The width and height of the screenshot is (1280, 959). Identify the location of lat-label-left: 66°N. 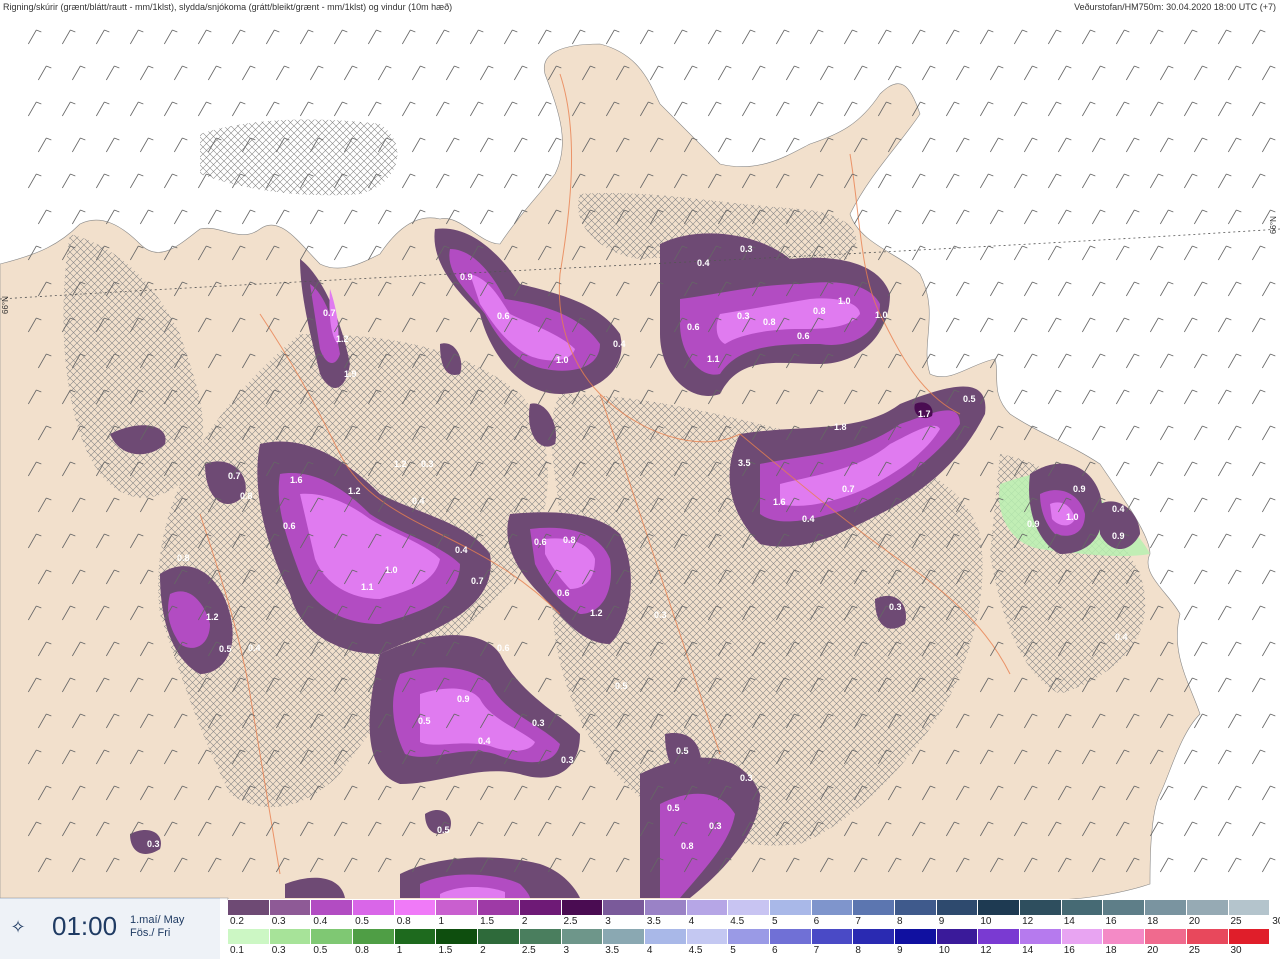
(5, 305).